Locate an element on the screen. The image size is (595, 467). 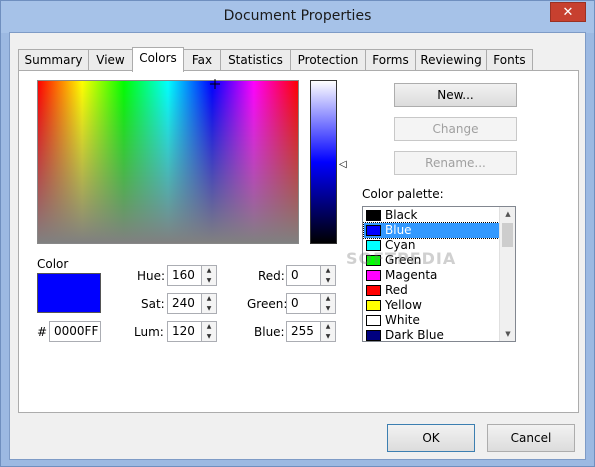
lum-label: Lum: is located at coordinates (149, 332).